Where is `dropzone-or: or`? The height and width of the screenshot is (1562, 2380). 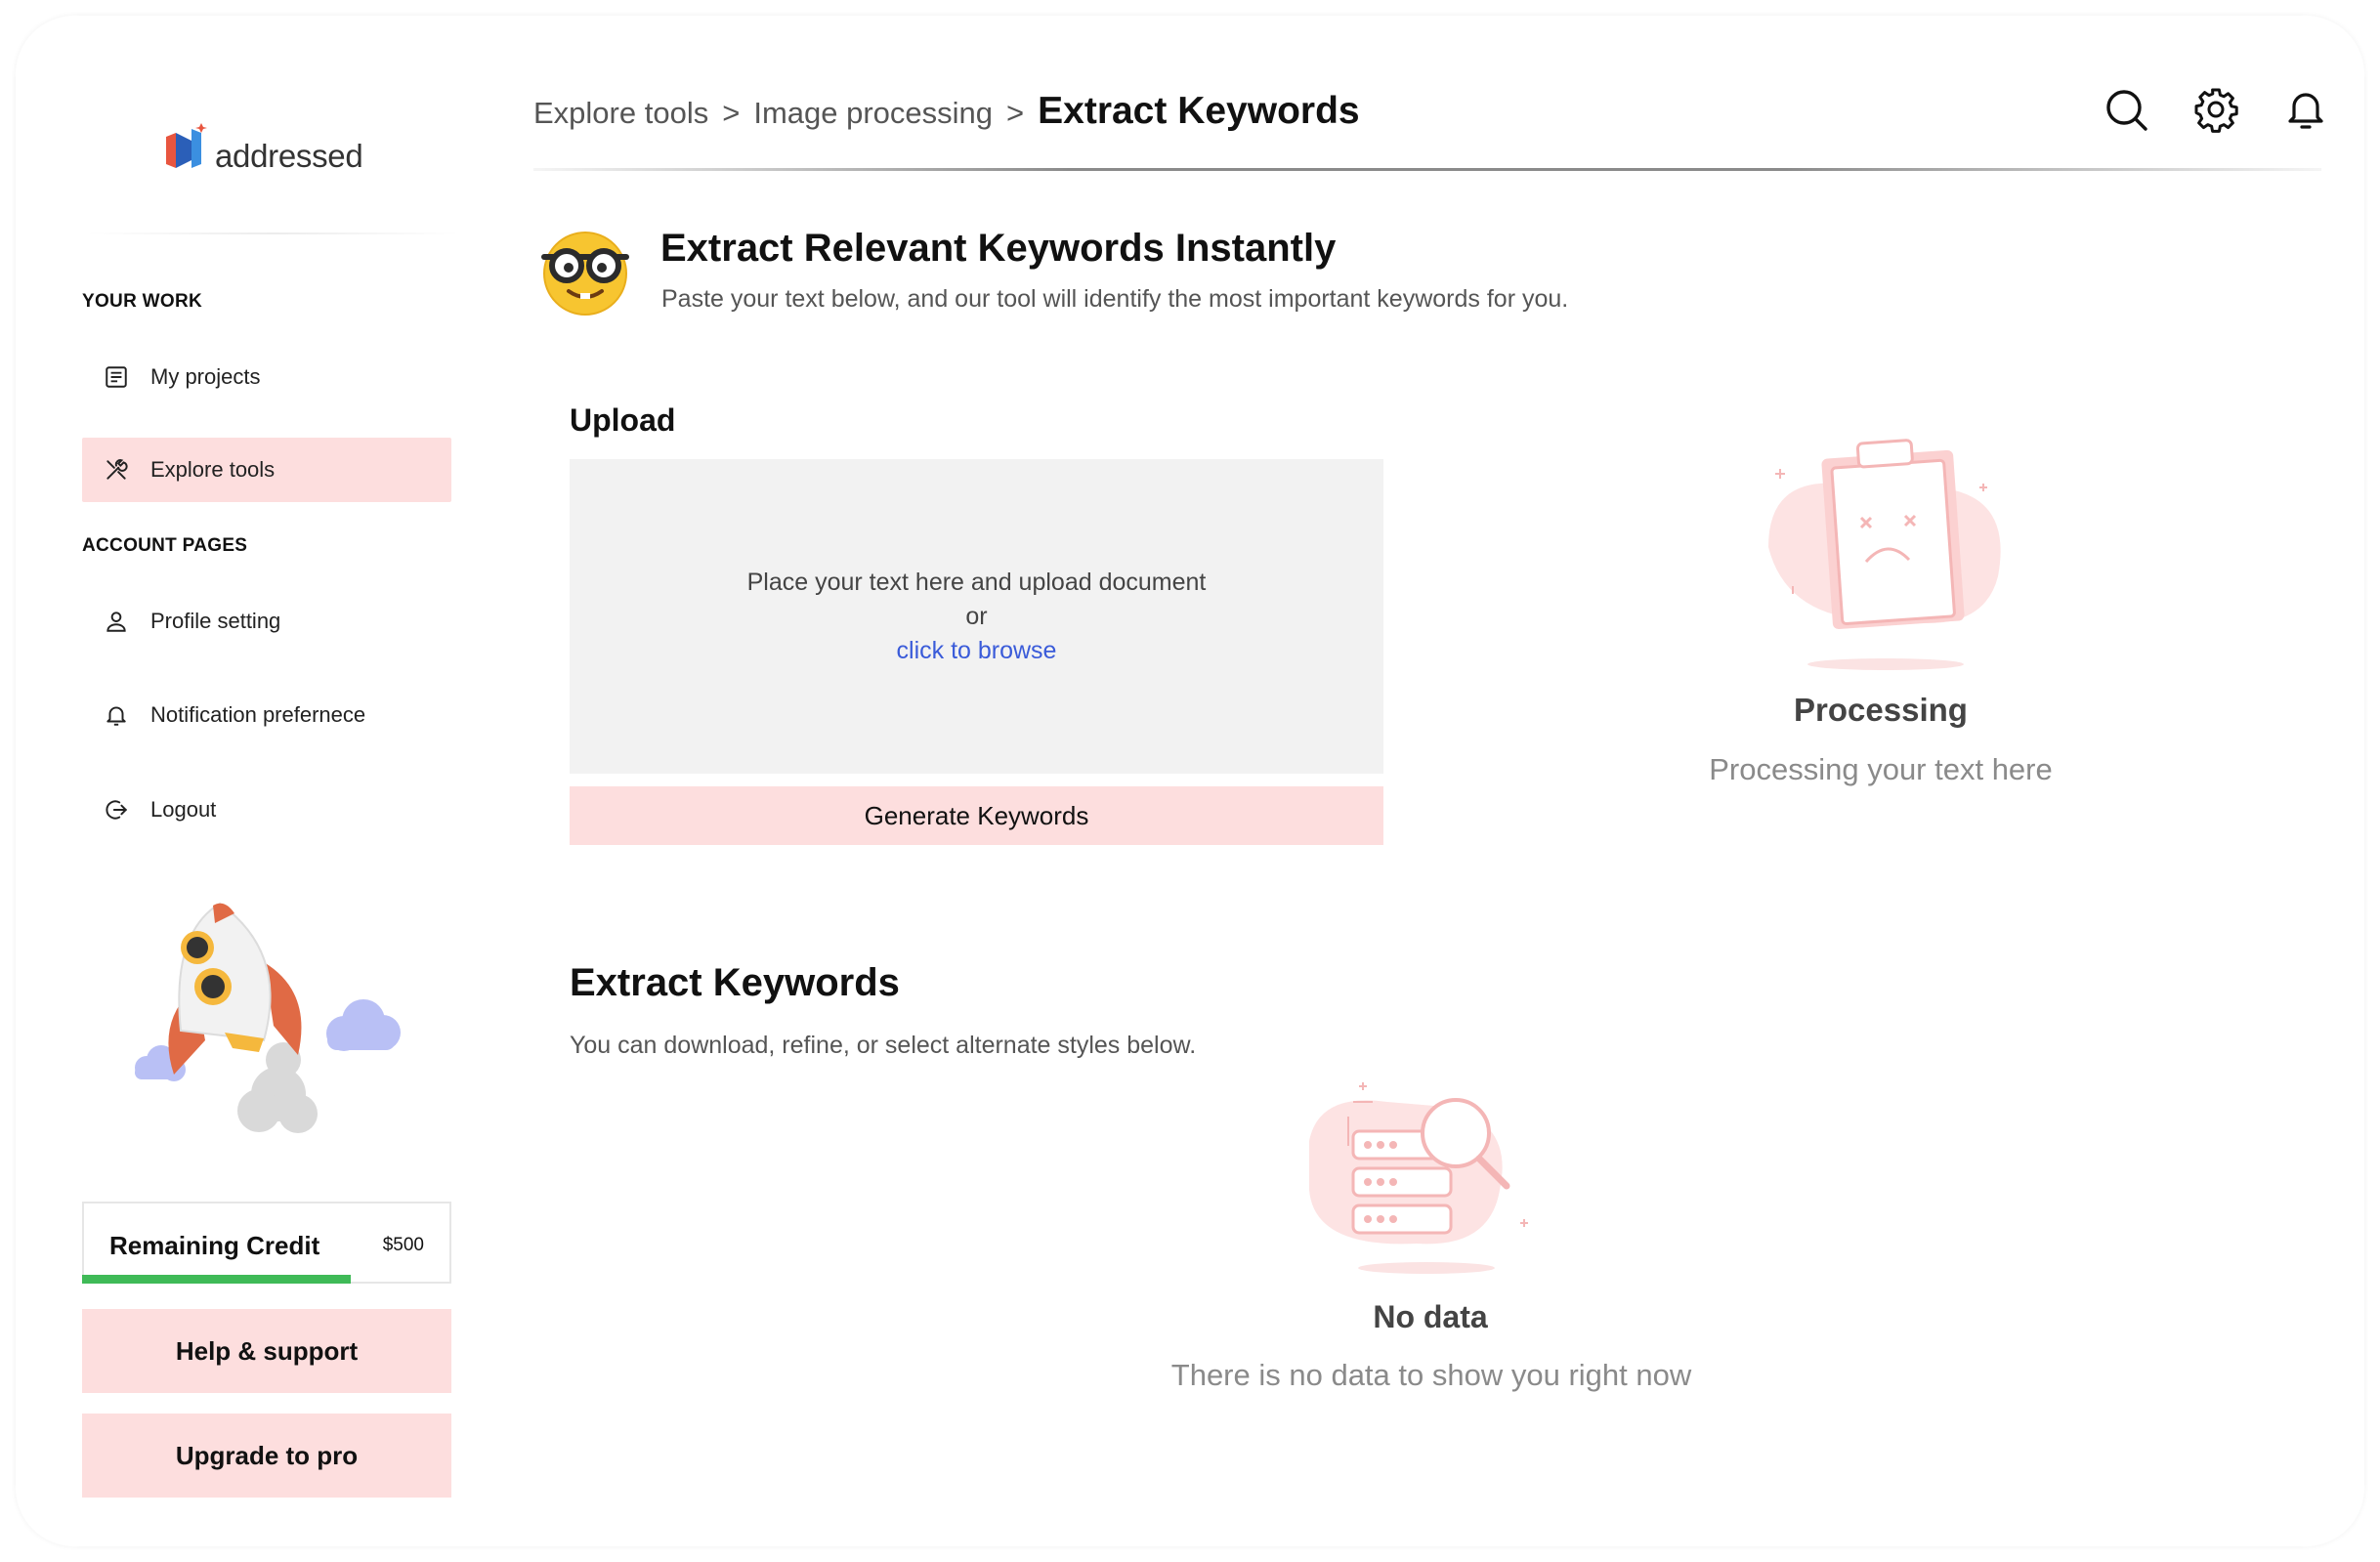
dropzone-or: or is located at coordinates (976, 616).